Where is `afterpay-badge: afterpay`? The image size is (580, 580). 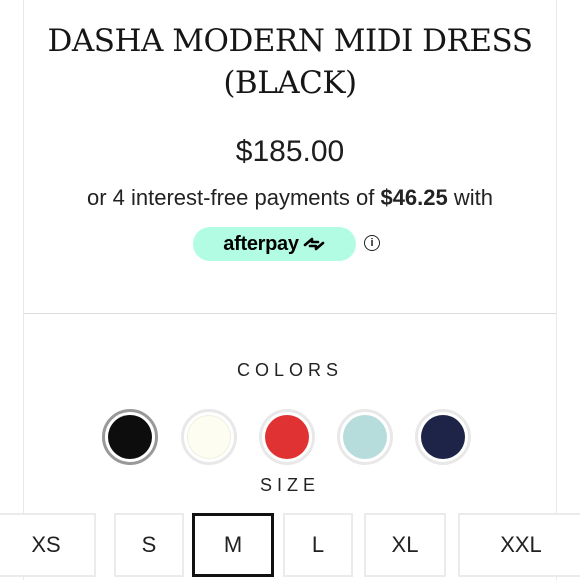
afterpay-badge: afterpay is located at coordinates (274, 244).